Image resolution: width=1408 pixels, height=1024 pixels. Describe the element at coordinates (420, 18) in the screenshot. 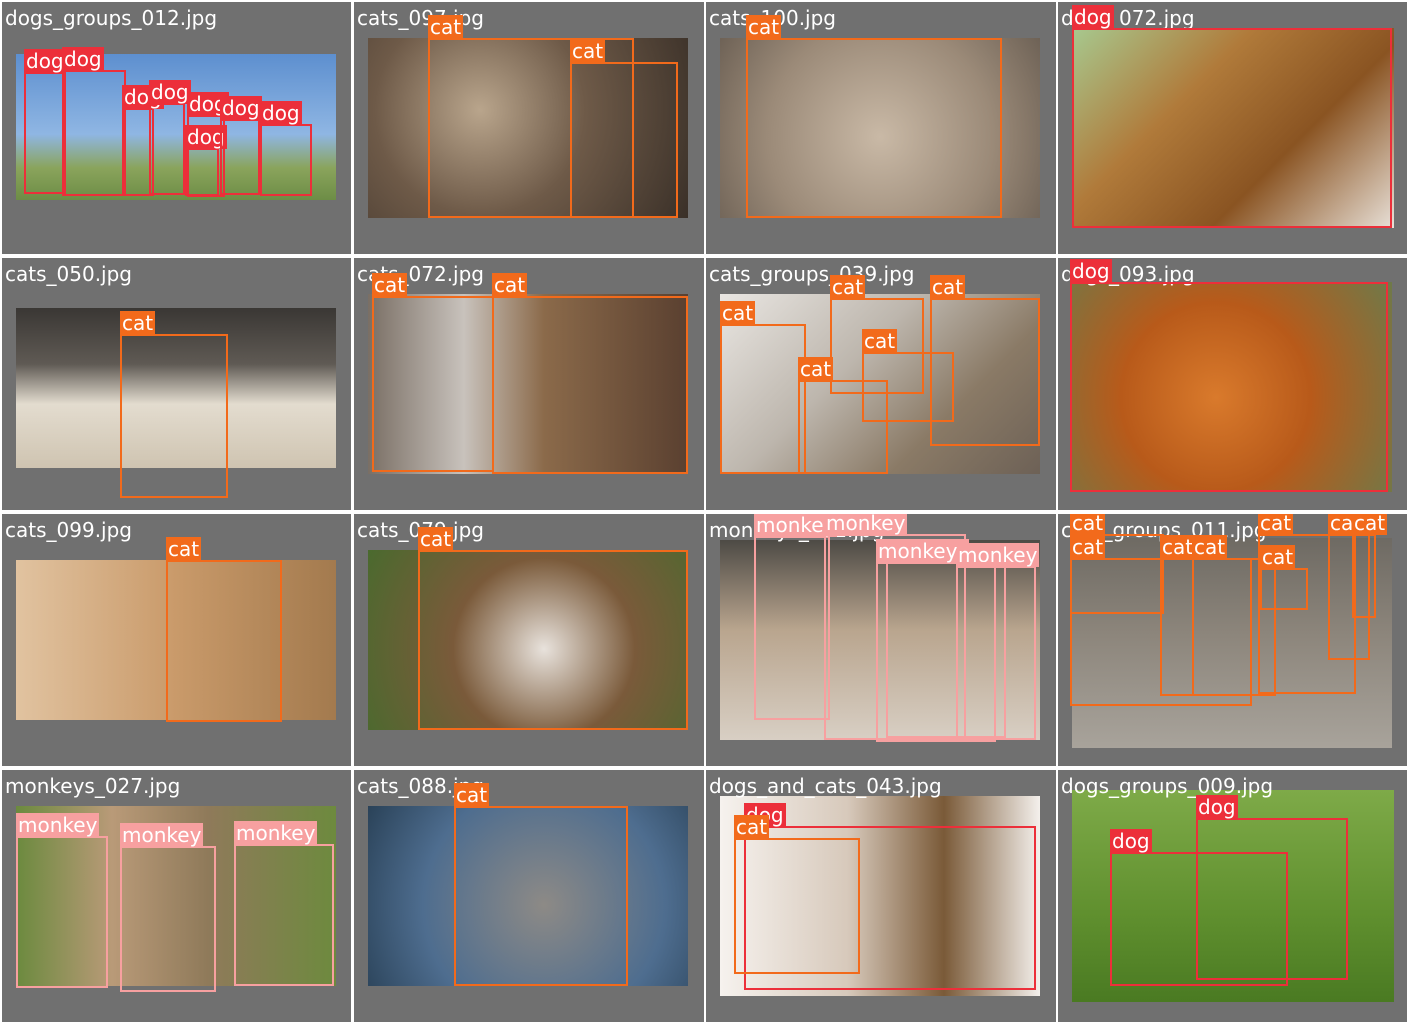

I see `image-filename: cats_097.jpg` at that location.